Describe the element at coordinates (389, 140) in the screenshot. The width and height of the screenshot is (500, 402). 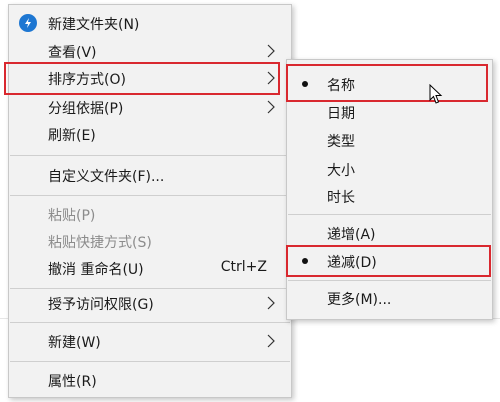
I see `sort-option-type: 类型` at that location.